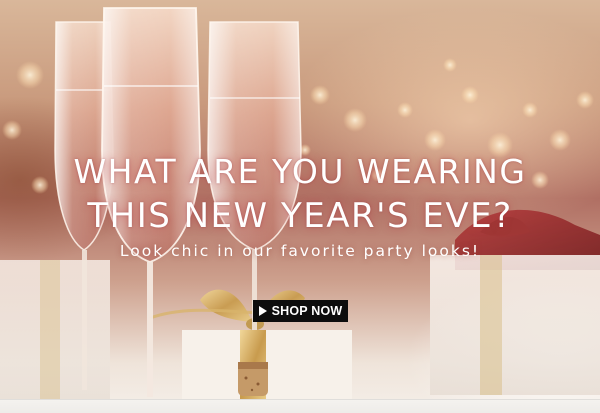 The height and width of the screenshot is (413, 600). Describe the element at coordinates (262, 311) in the screenshot. I see `play-icon` at that location.